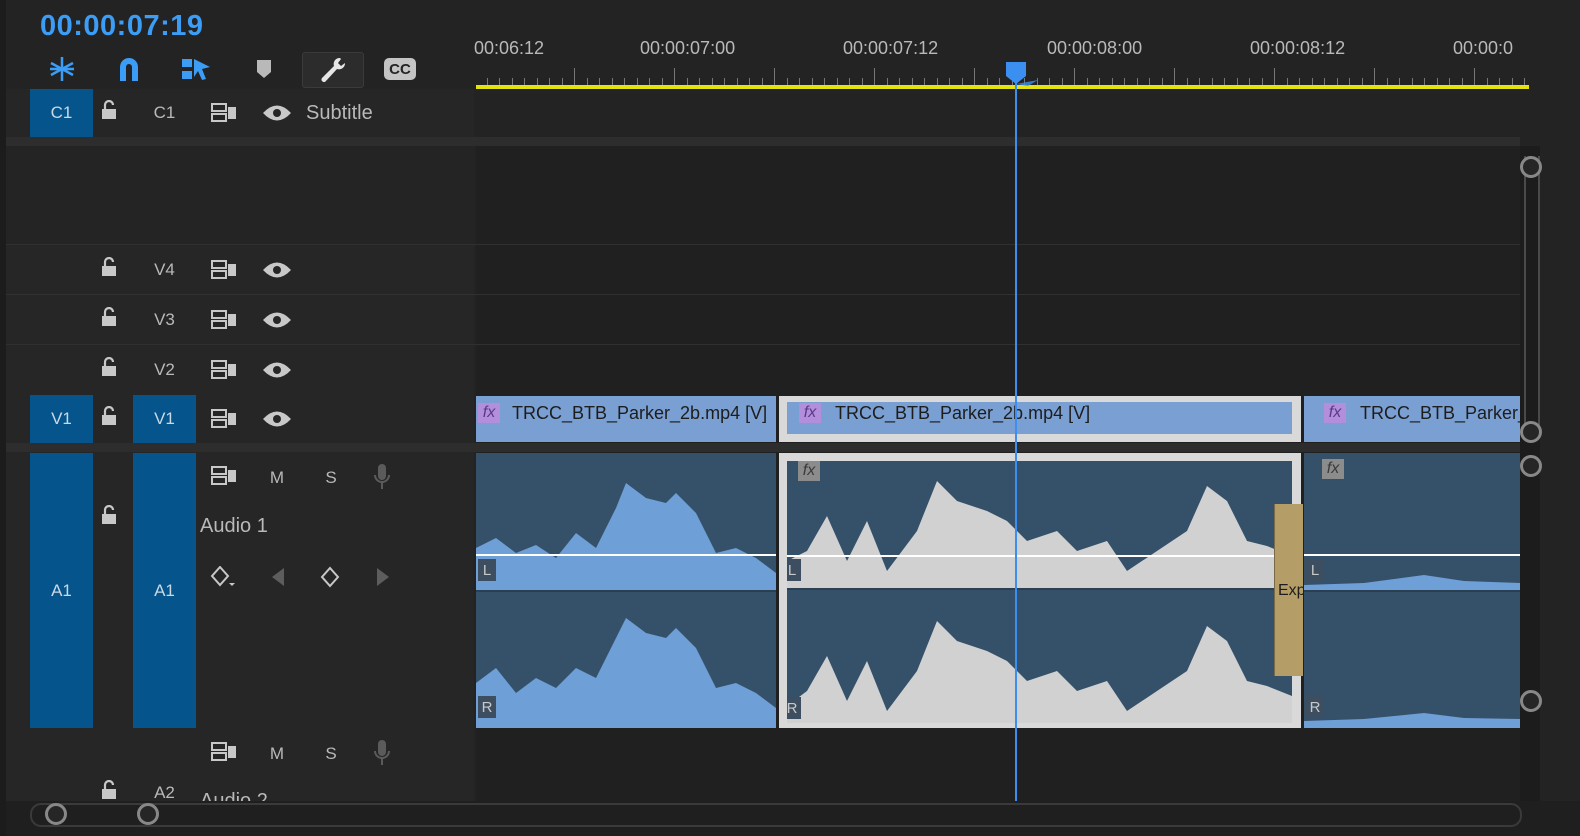 Image resolution: width=1580 pixels, height=836 pixels. What do you see at coordinates (1531, 701) in the screenshot?
I see `audio-scroll-knob-bottom` at bounding box center [1531, 701].